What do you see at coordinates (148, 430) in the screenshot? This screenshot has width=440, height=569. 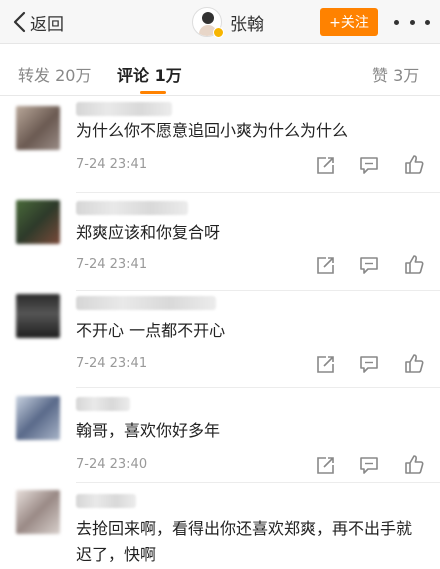 I see `comment-text: 翰哥，喜欢你好多年` at bounding box center [148, 430].